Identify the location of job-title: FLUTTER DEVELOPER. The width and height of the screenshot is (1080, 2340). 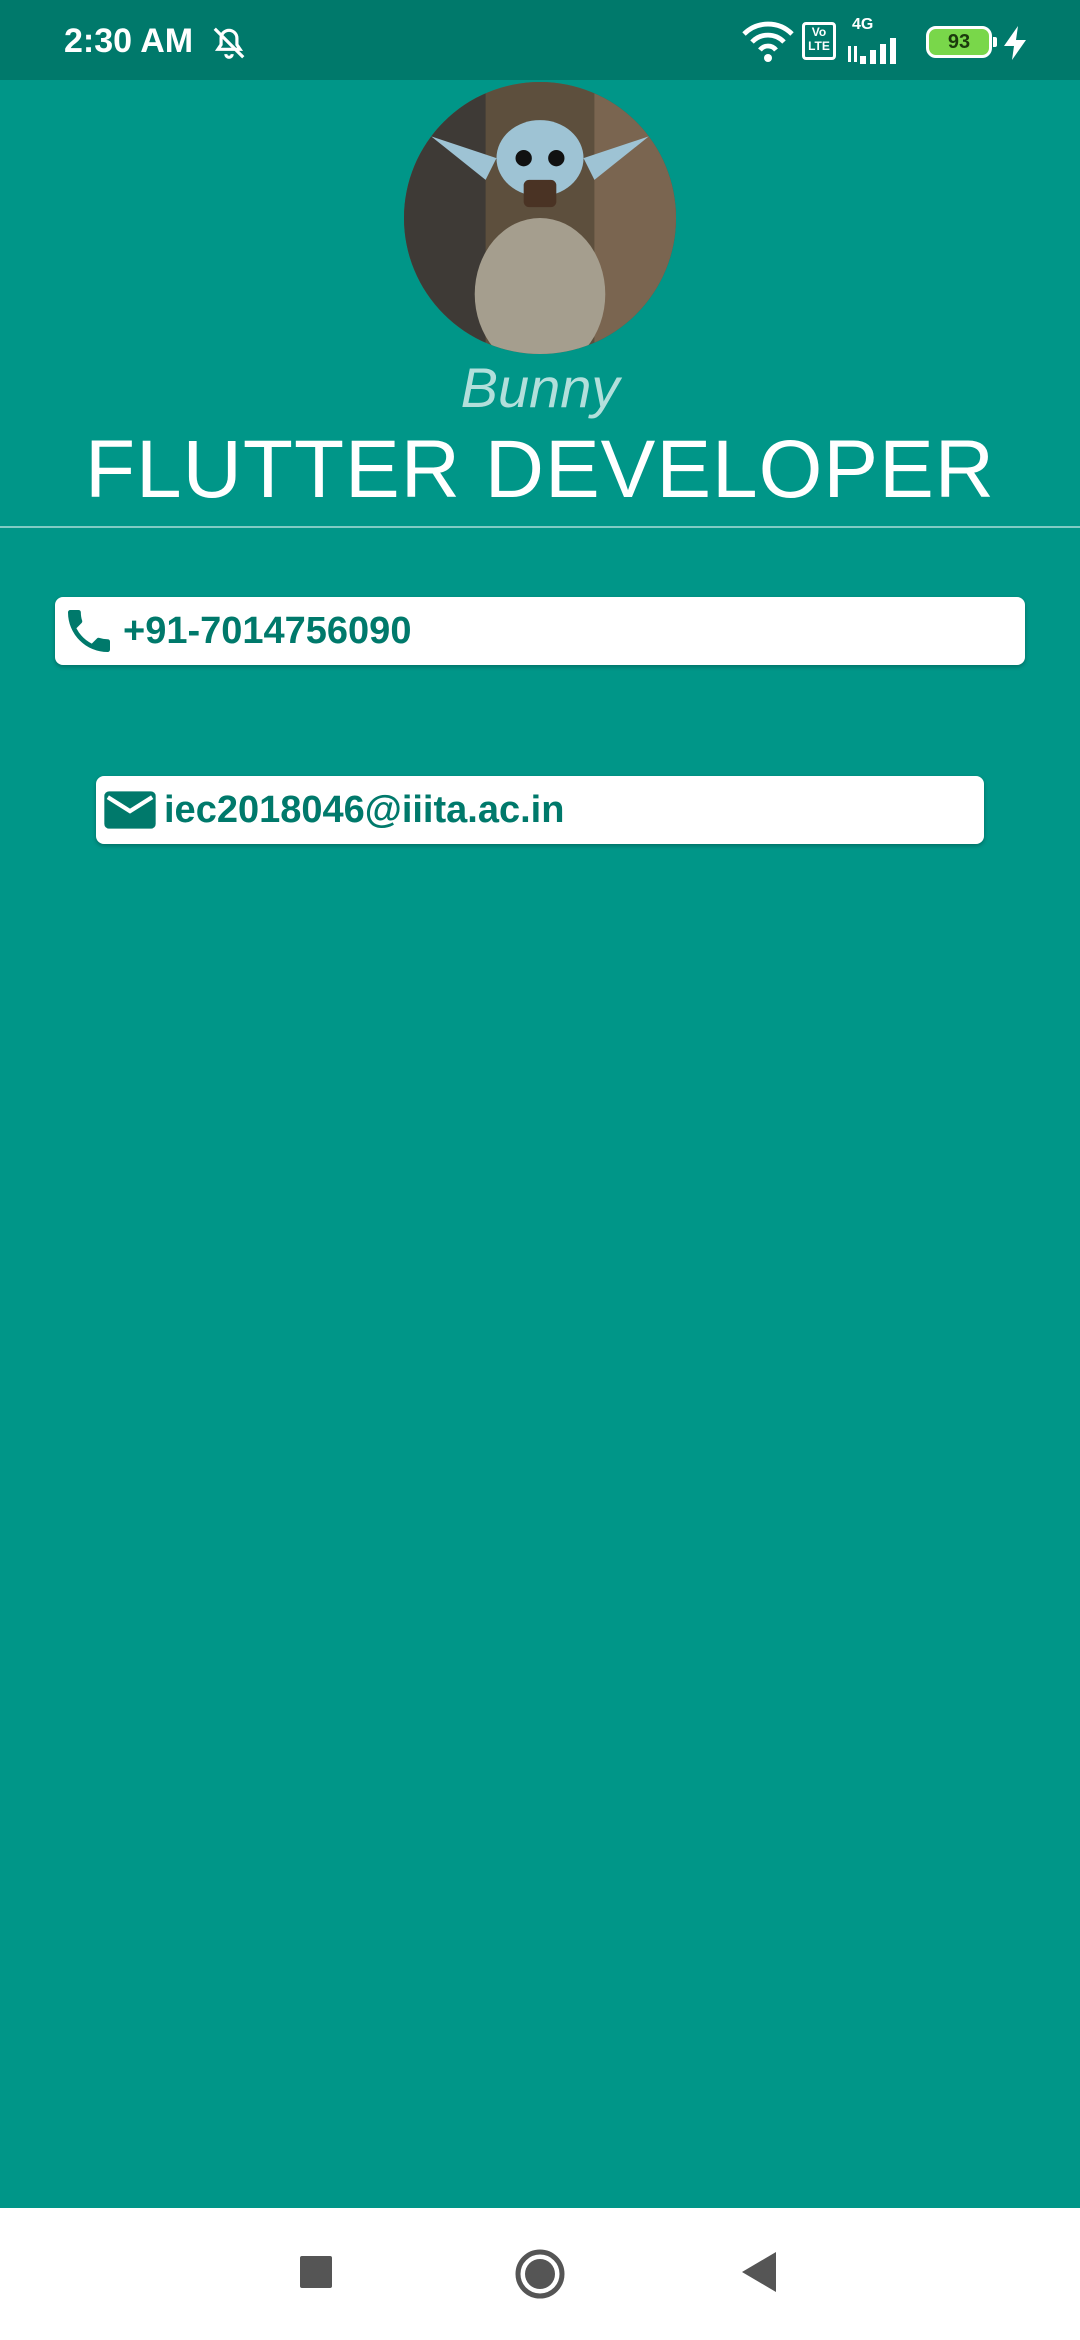
(540, 469).